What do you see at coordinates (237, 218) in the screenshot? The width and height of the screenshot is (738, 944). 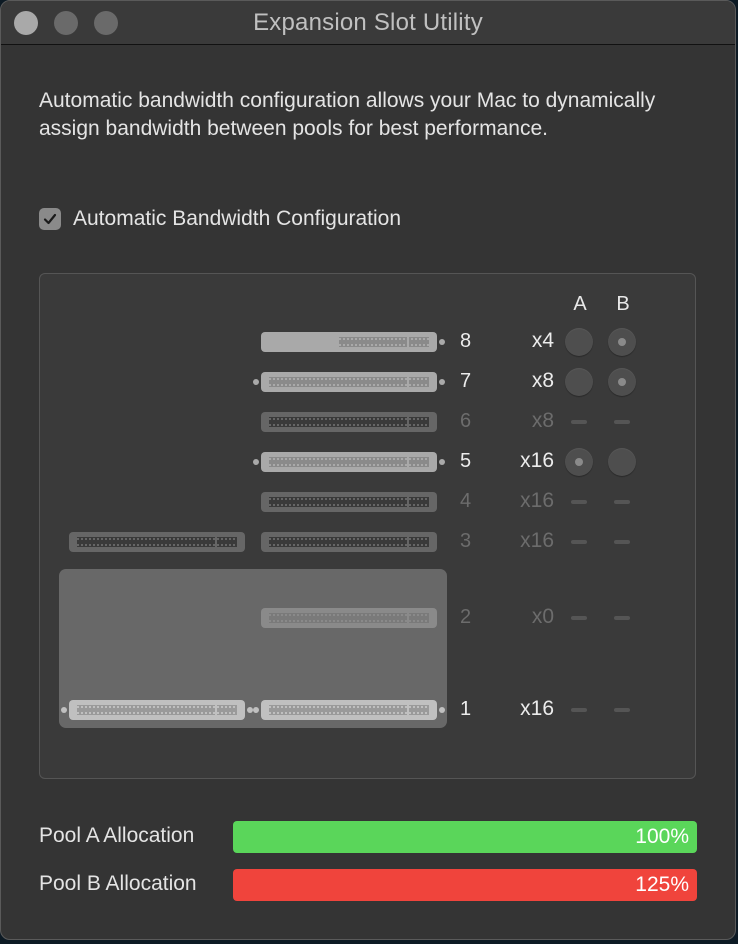 I see `auto-bandwidth-label: Automatic Bandwidth Configuration` at bounding box center [237, 218].